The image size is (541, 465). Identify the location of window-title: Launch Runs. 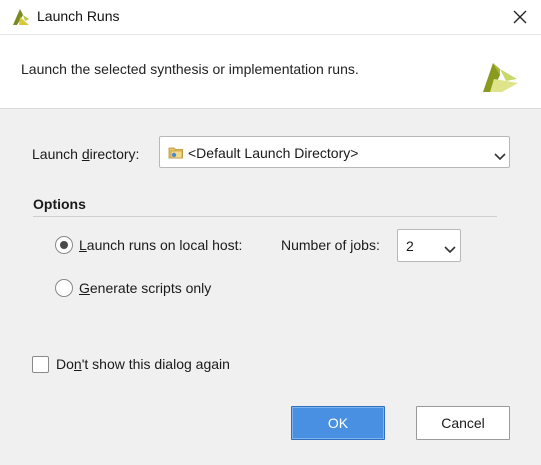
(78, 16).